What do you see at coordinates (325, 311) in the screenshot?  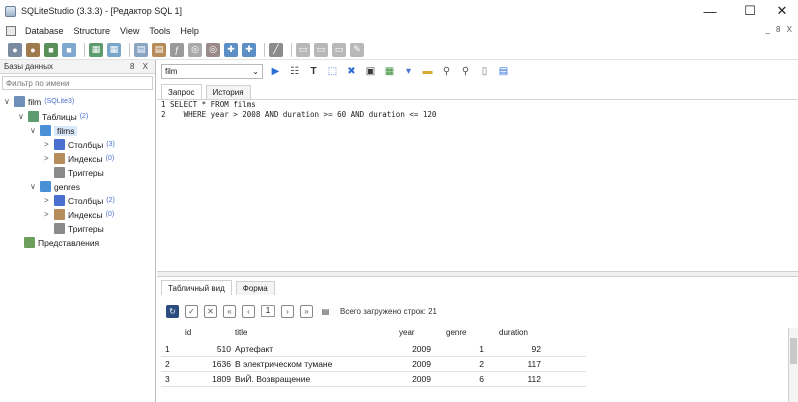 I see `print-icon: ▤` at bounding box center [325, 311].